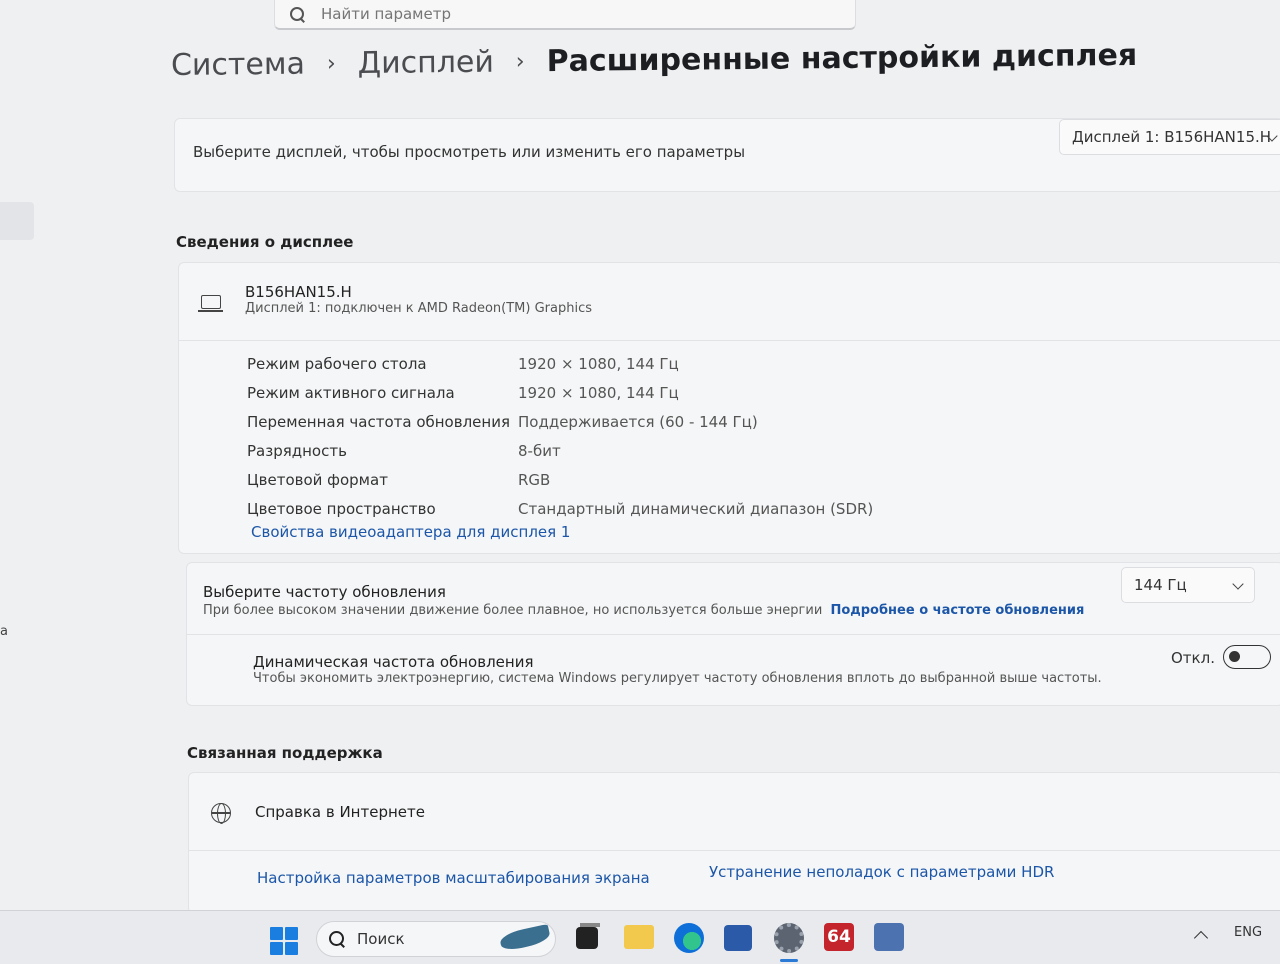 This screenshot has height=964, width=1280. I want to click on globe-icon, so click(221, 813).